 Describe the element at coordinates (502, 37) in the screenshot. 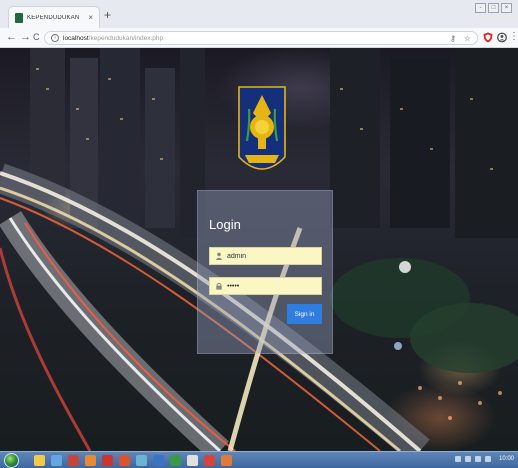

I see `profile-icon` at that location.